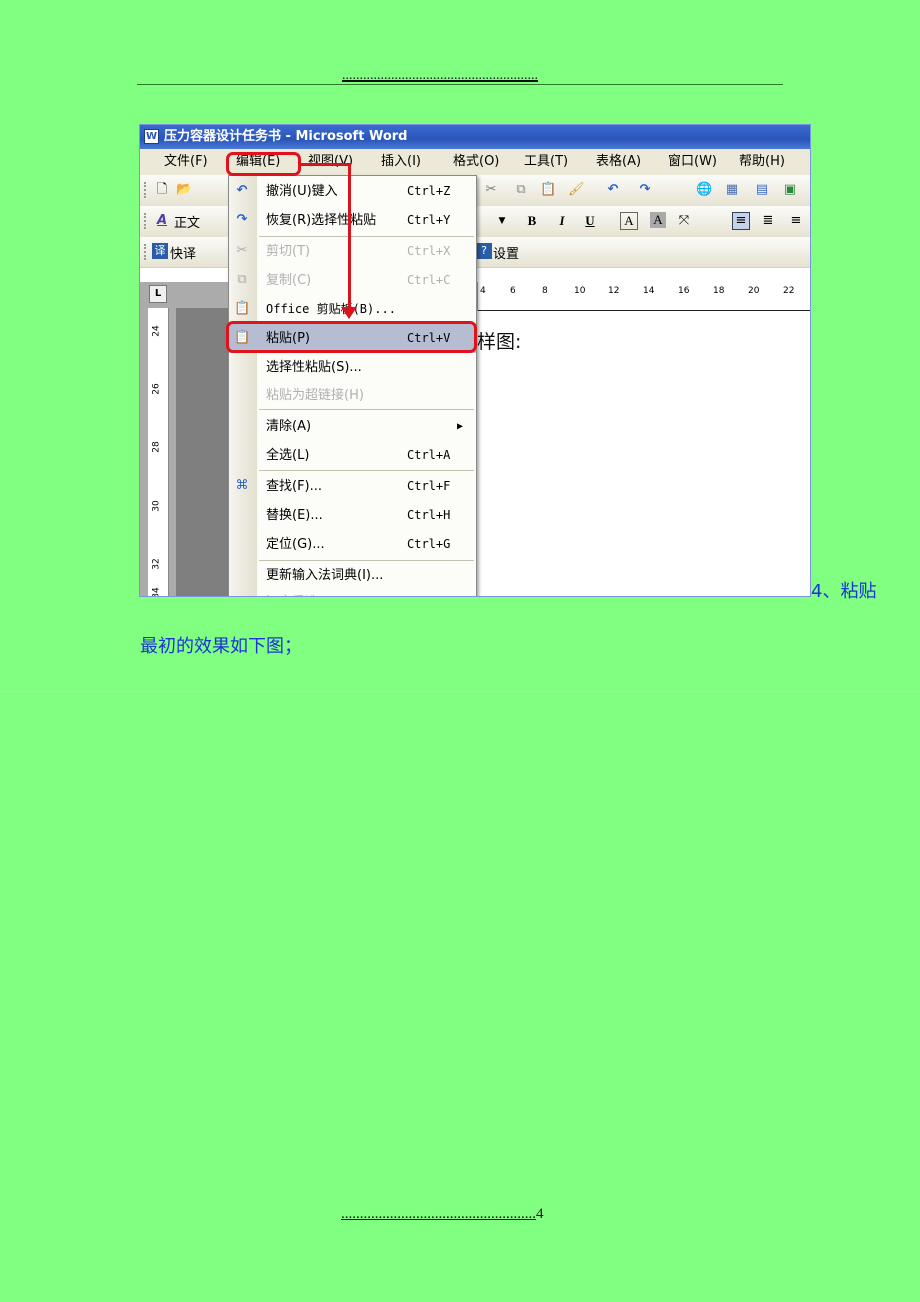 Image resolution: width=920 pixels, height=1302 pixels. What do you see at coordinates (162, 190) in the screenshot?
I see `new-document-icon: 🗋` at bounding box center [162, 190].